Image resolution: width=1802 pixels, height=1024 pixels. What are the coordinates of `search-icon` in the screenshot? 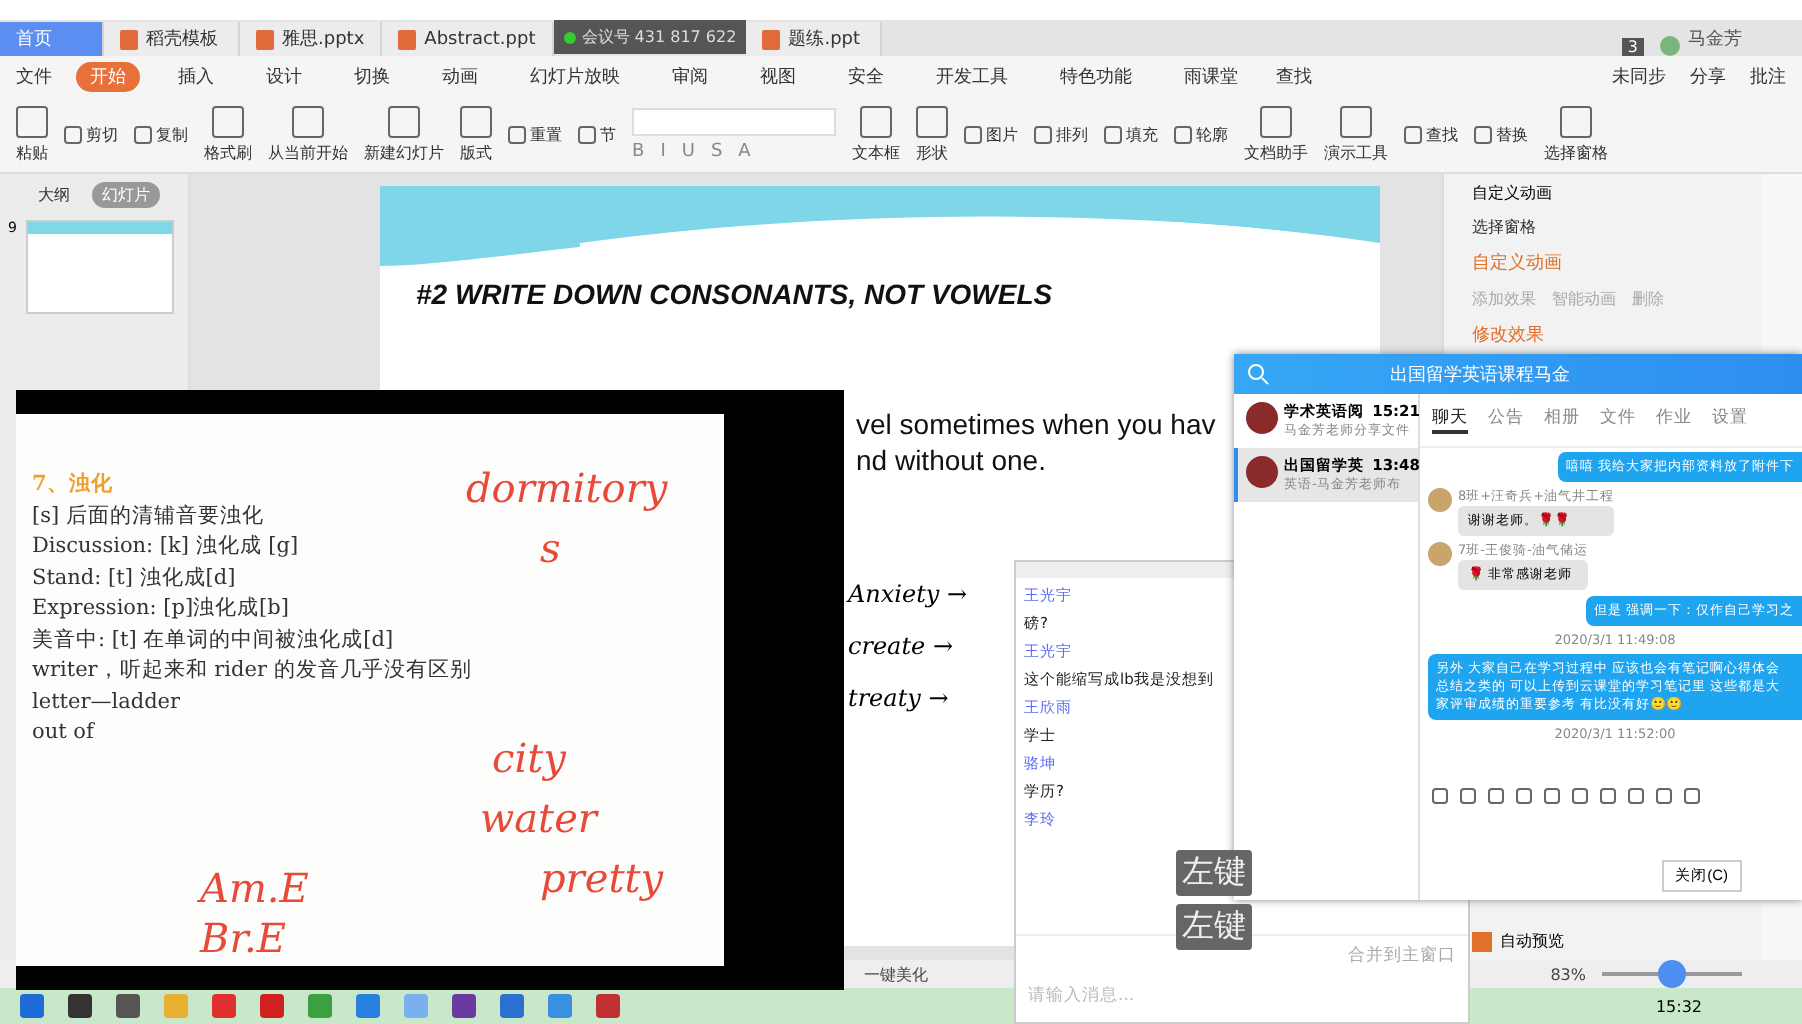 It's located at (1258, 374).